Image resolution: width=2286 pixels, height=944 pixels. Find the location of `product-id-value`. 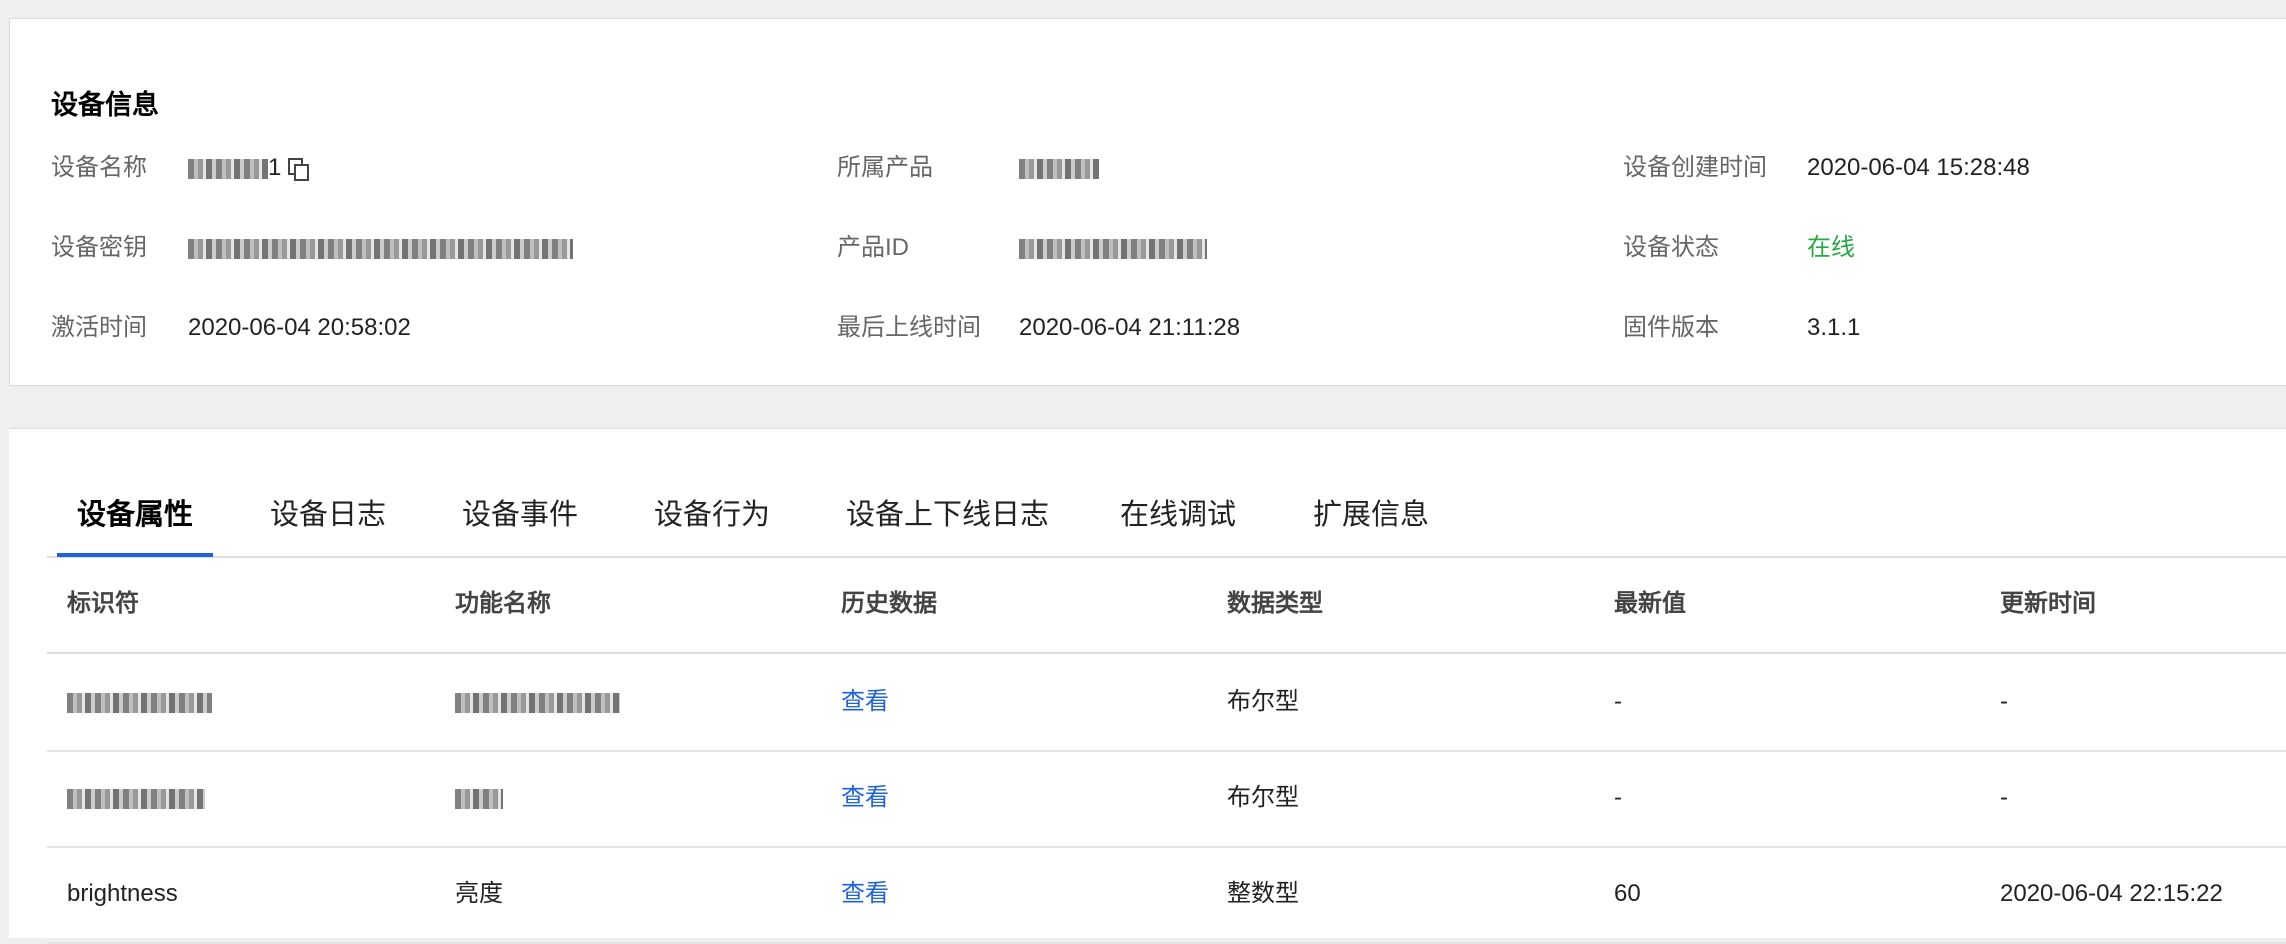

product-id-value is located at coordinates (1113, 248).